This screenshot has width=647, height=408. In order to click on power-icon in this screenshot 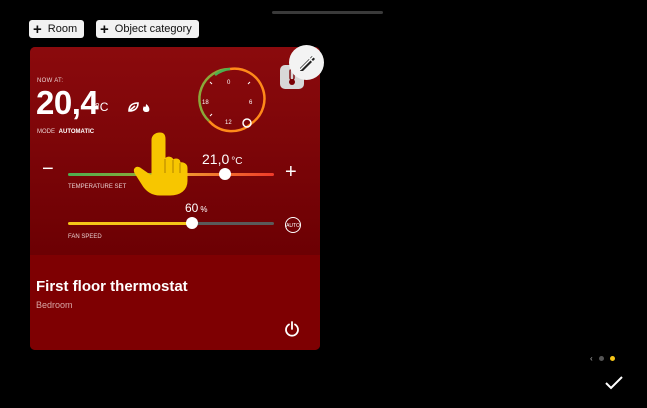, I will do `click(292, 331)`.